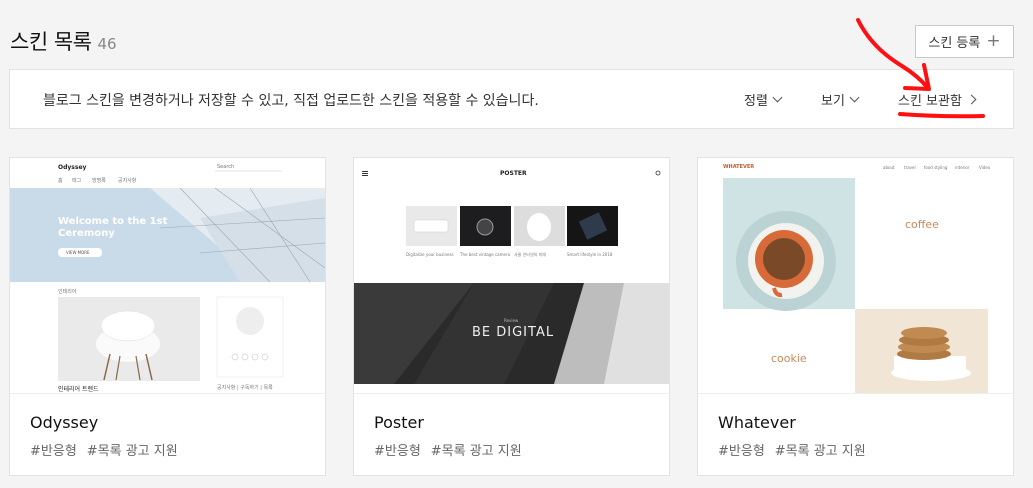 This screenshot has height=488, width=1033. What do you see at coordinates (833, 101) in the screenshot?
I see `view-label: 보기` at bounding box center [833, 101].